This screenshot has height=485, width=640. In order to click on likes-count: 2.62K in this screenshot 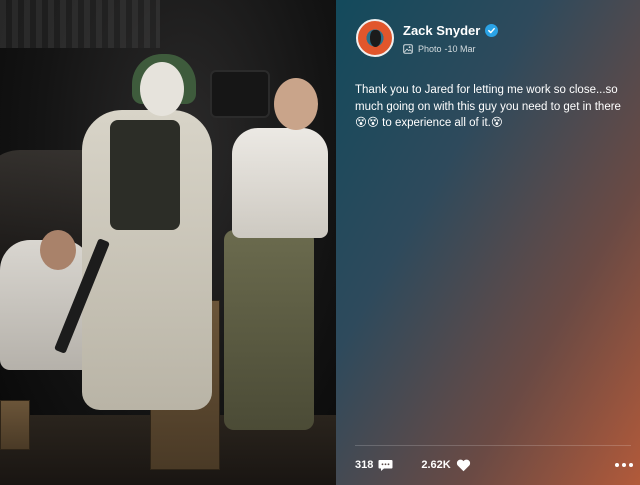, I will do `click(436, 465)`.